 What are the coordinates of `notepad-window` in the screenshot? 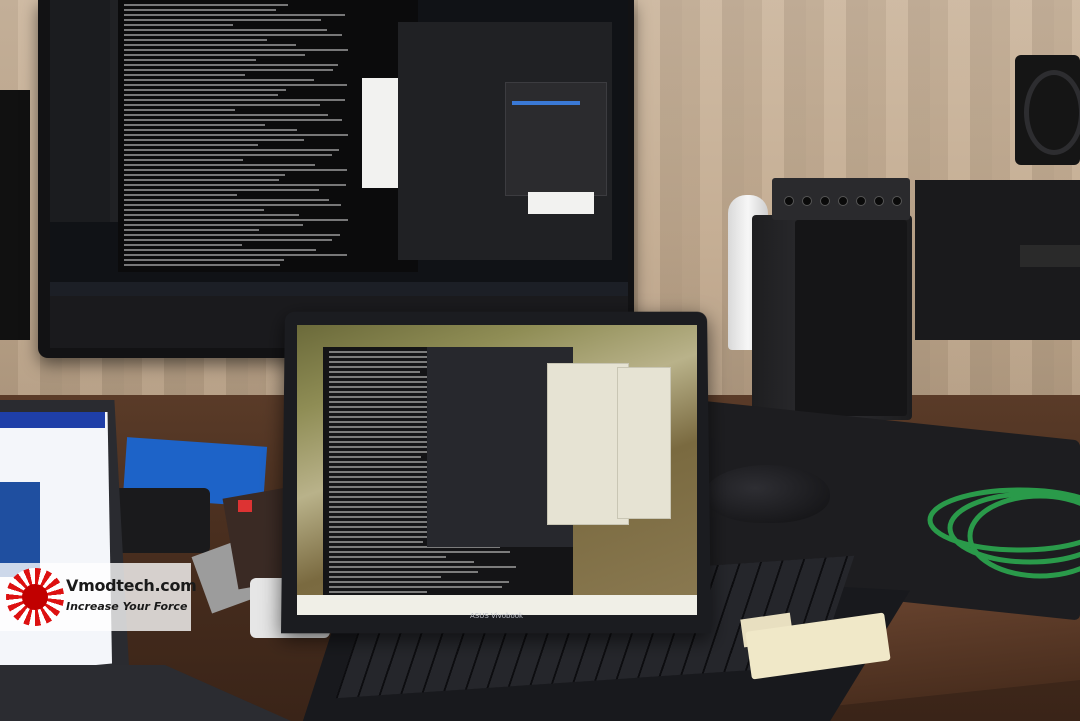 It's located at (556, 139).